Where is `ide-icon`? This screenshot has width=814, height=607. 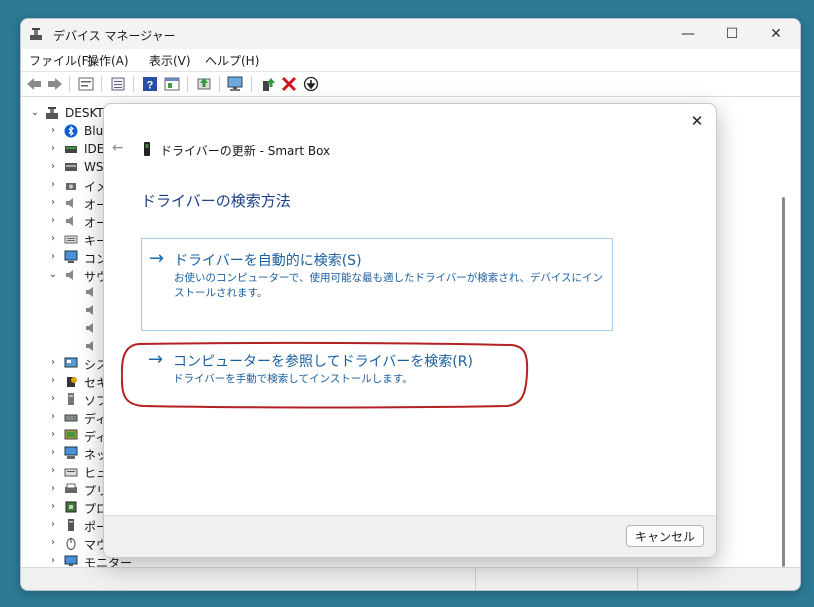
ide-icon is located at coordinates (71, 149).